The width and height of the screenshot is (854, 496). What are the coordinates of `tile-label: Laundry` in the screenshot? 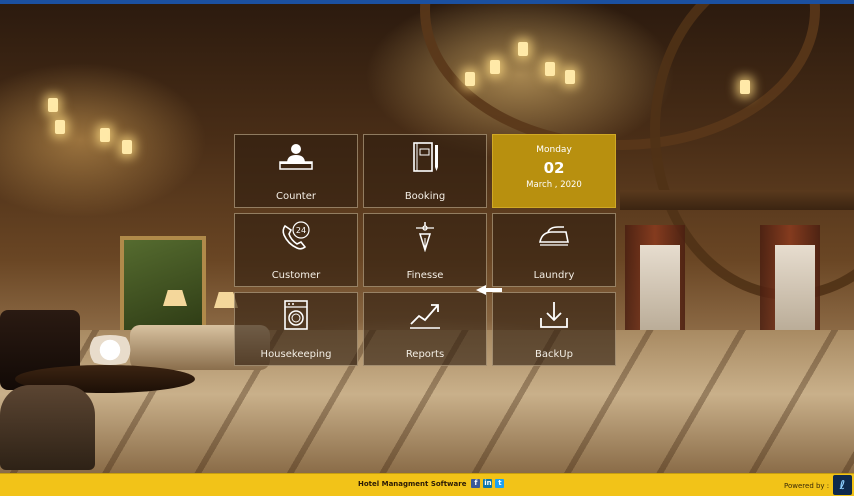 It's located at (554, 275).